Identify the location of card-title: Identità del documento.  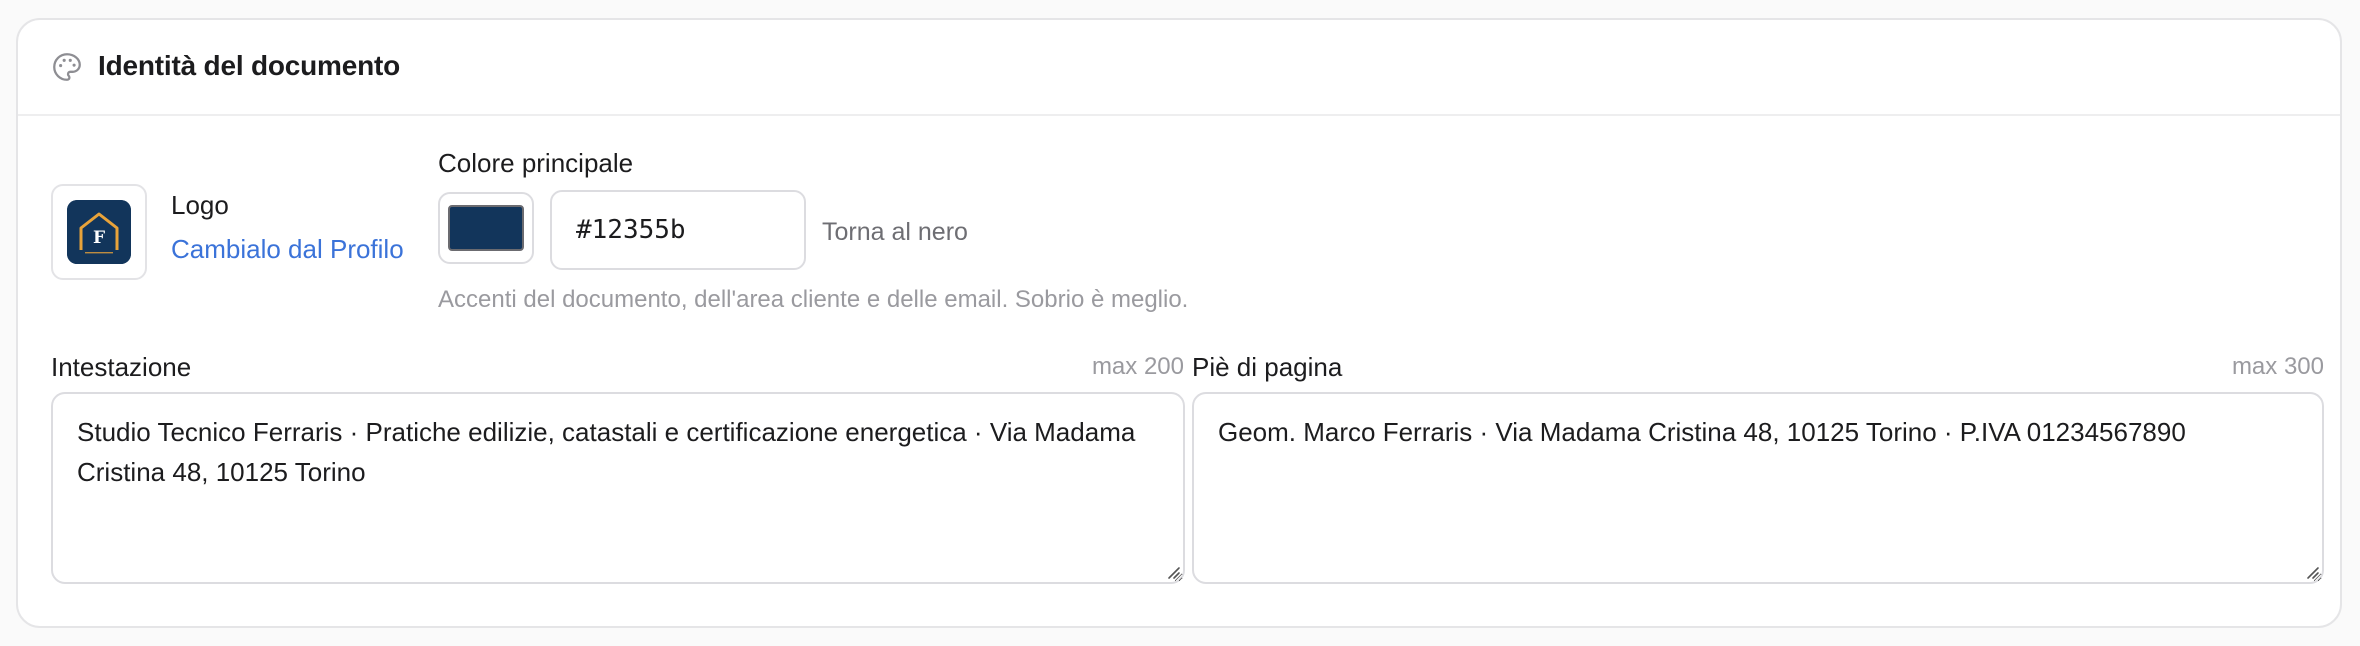
(249, 65).